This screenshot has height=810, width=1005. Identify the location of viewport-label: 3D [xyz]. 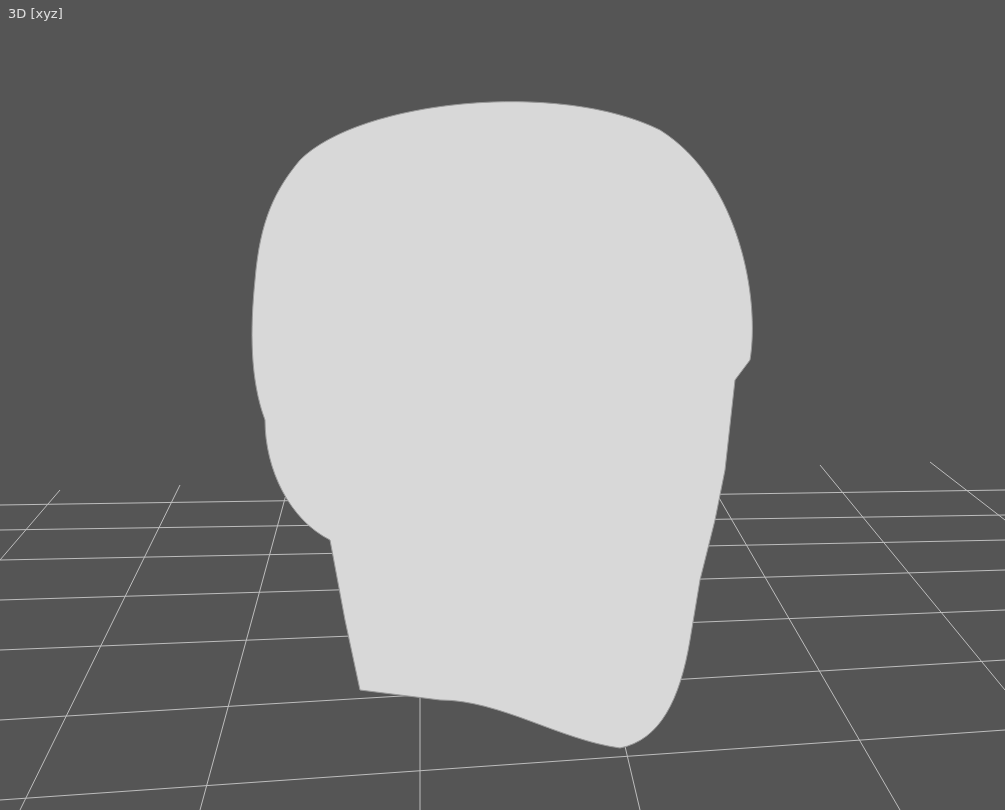
(35, 14).